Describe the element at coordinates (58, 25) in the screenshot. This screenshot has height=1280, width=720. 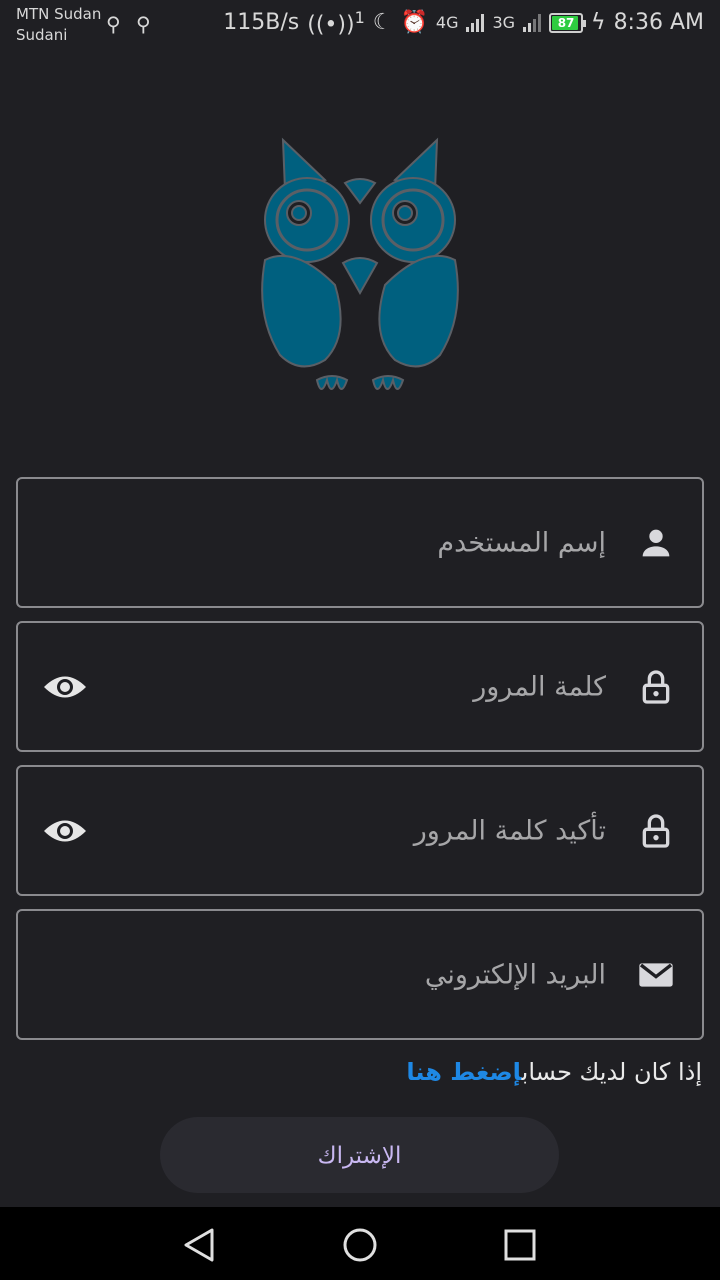
I see `carrier-name: MTN Sudan Sudani` at that location.